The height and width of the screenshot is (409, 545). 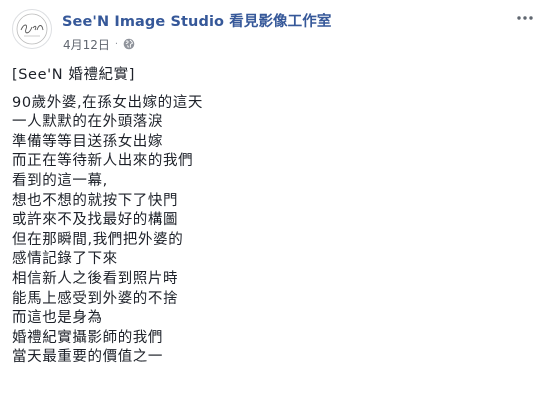 What do you see at coordinates (74, 75) in the screenshot?
I see `post-title: [See'N 婚禮紀實]` at bounding box center [74, 75].